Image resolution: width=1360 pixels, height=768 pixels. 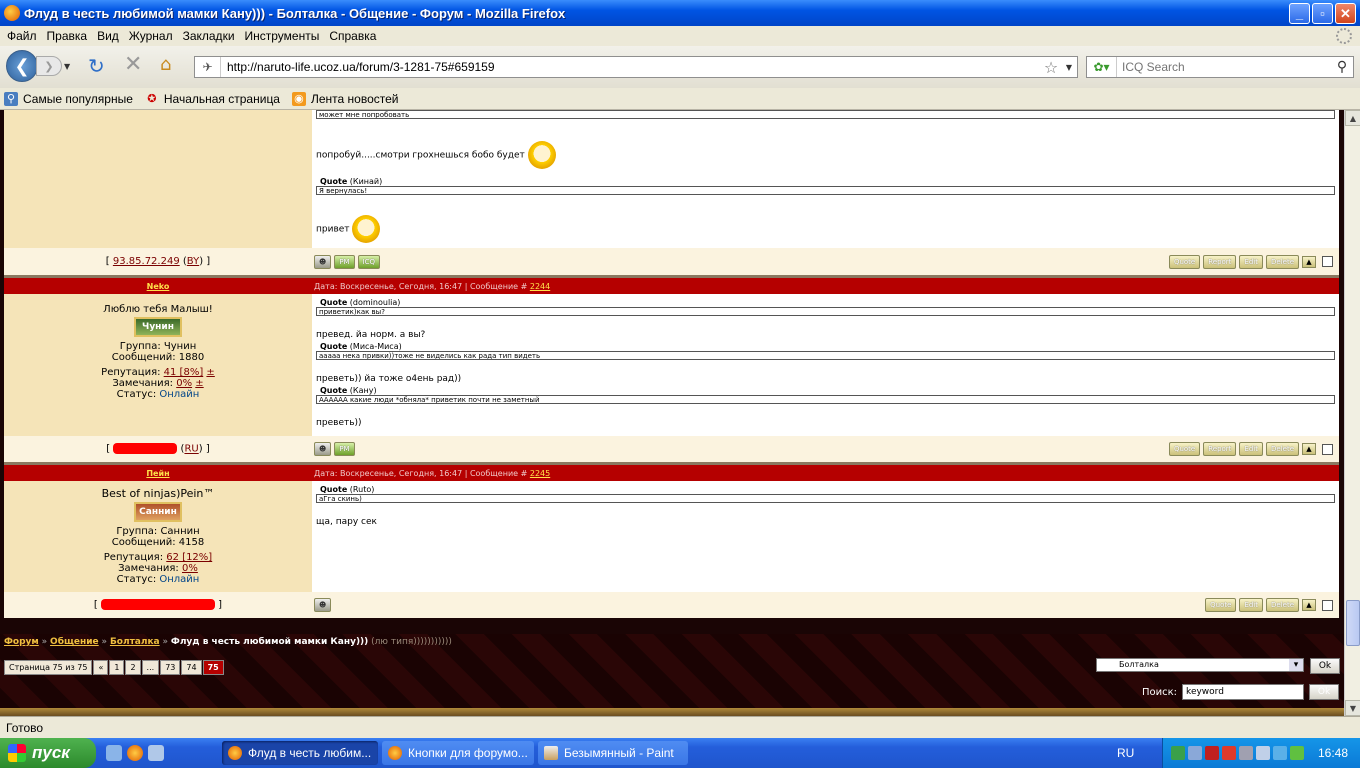 What do you see at coordinates (1352, 413) in the screenshot?
I see `vertical-scrollbar: ▲ ▼` at bounding box center [1352, 413].